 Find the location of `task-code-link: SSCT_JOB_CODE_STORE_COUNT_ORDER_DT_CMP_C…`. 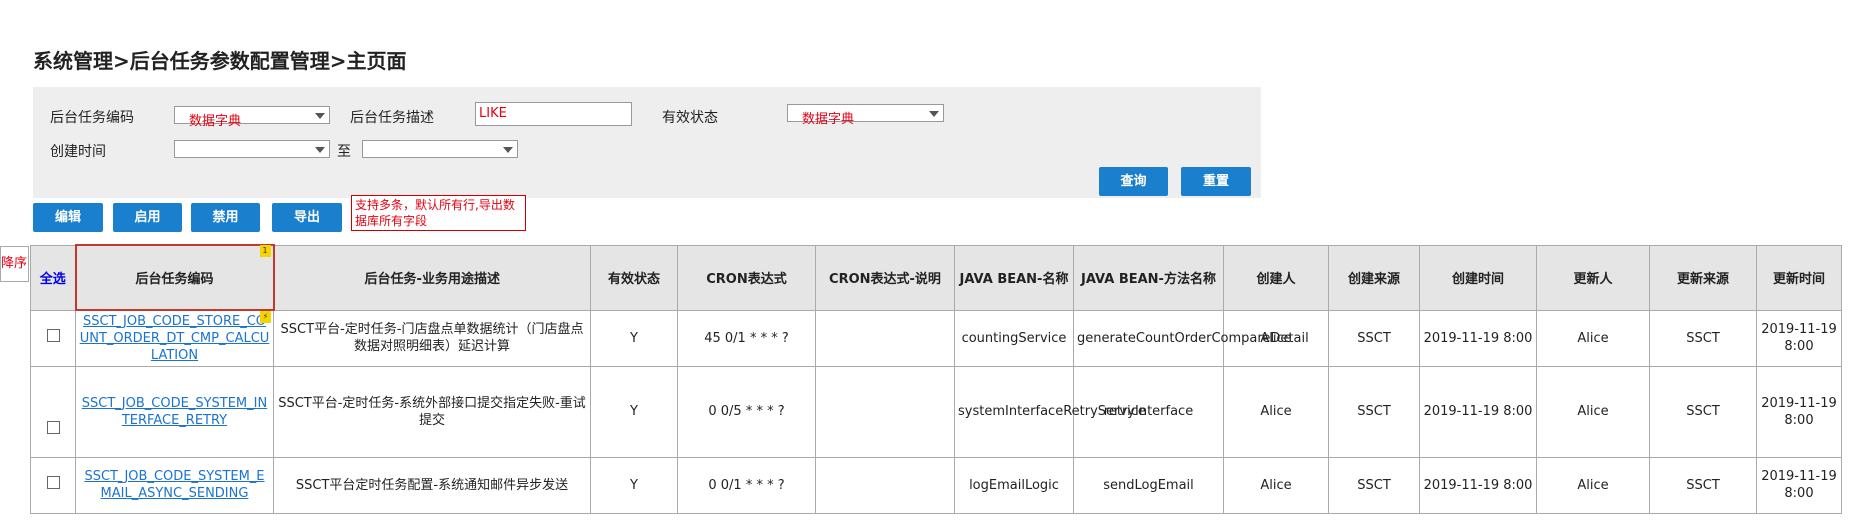

task-code-link: SSCT_JOB_CODE_STORE_COUNT_ORDER_DT_CMP_C… is located at coordinates (175, 338).